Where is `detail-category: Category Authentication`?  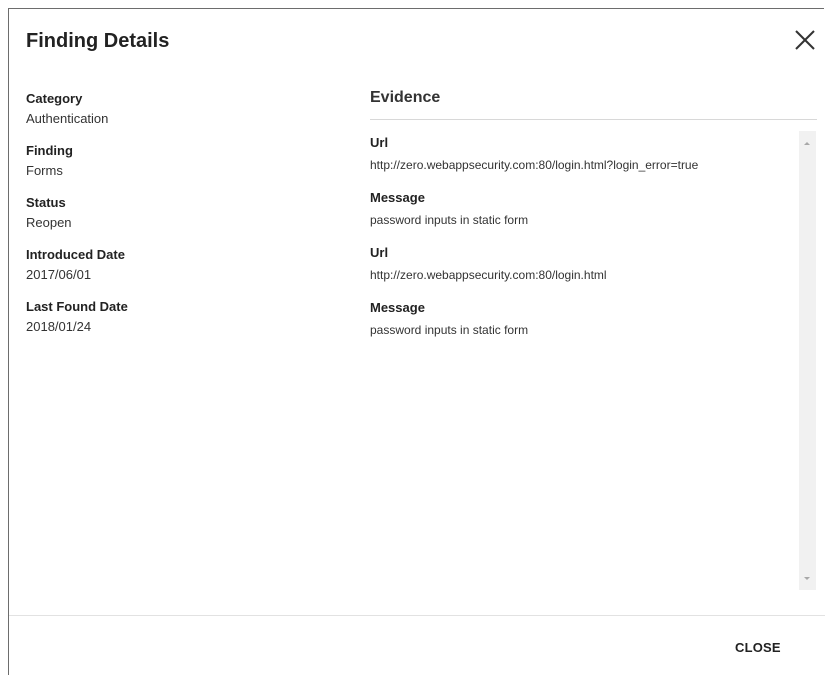
detail-category: Category Authentication is located at coordinates (176, 108).